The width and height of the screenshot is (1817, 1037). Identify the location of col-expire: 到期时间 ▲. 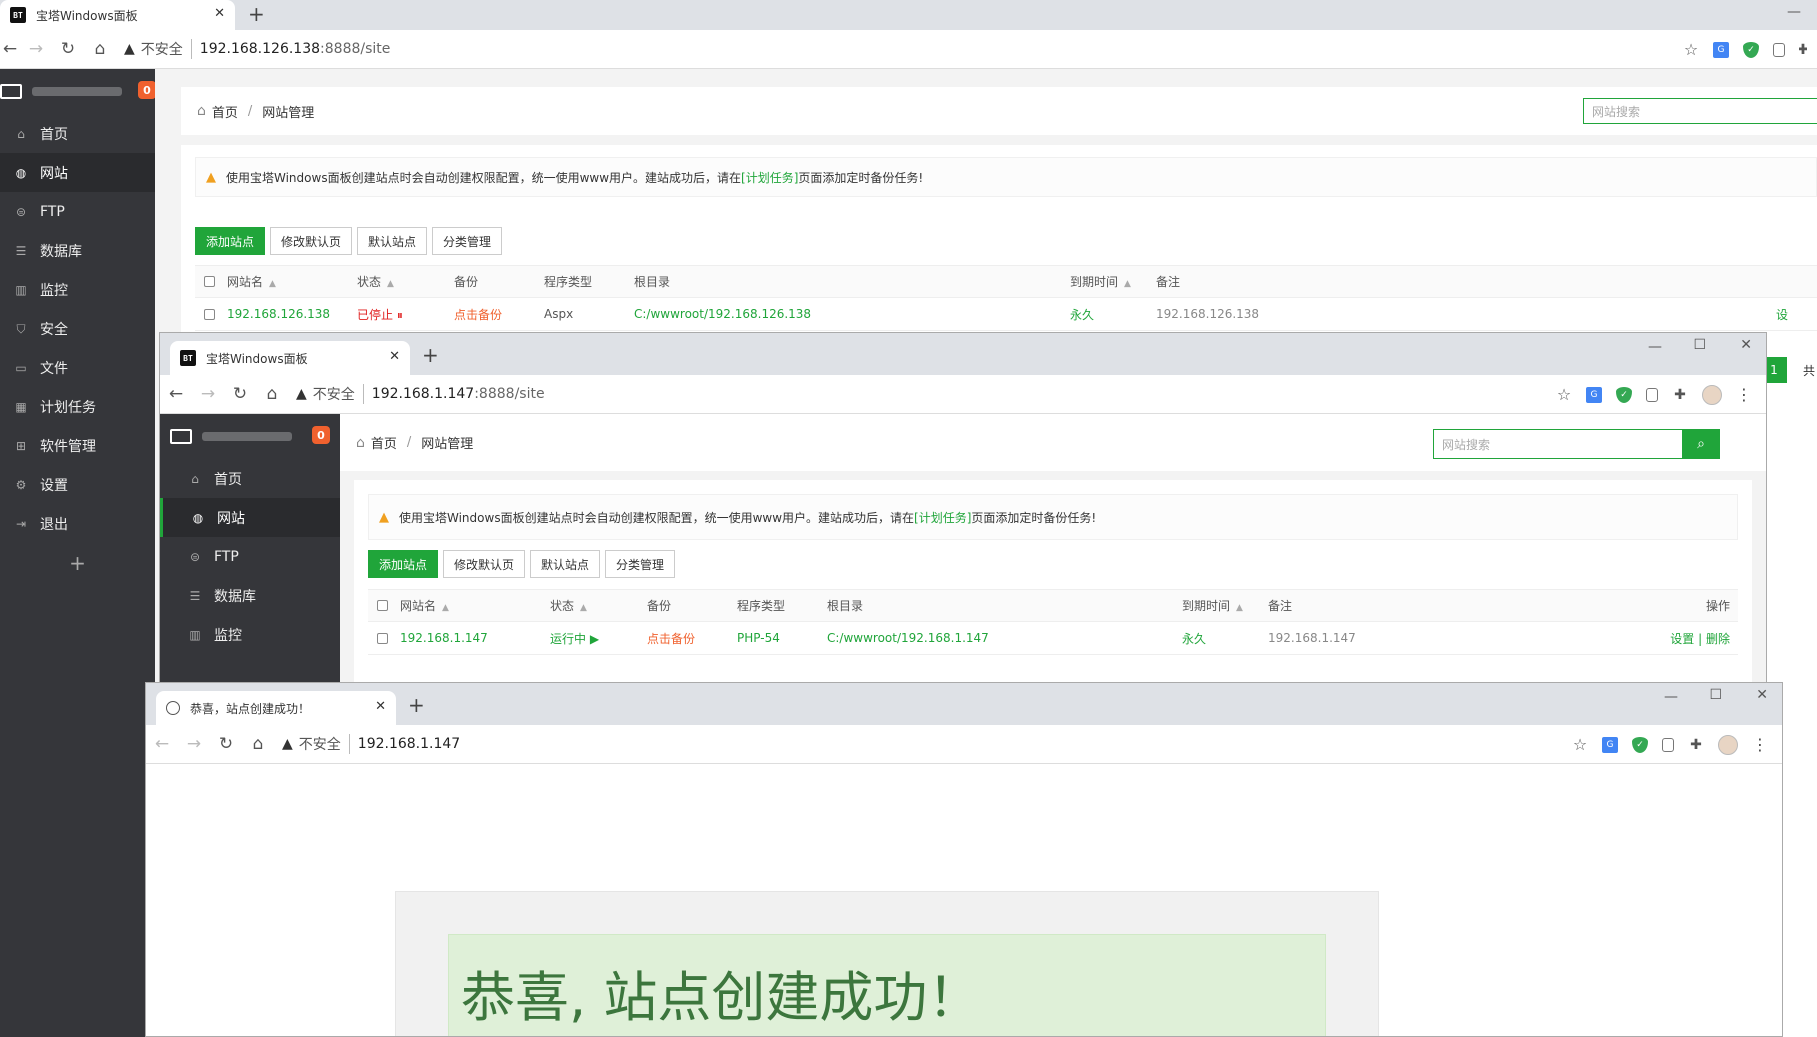
(1225, 605).